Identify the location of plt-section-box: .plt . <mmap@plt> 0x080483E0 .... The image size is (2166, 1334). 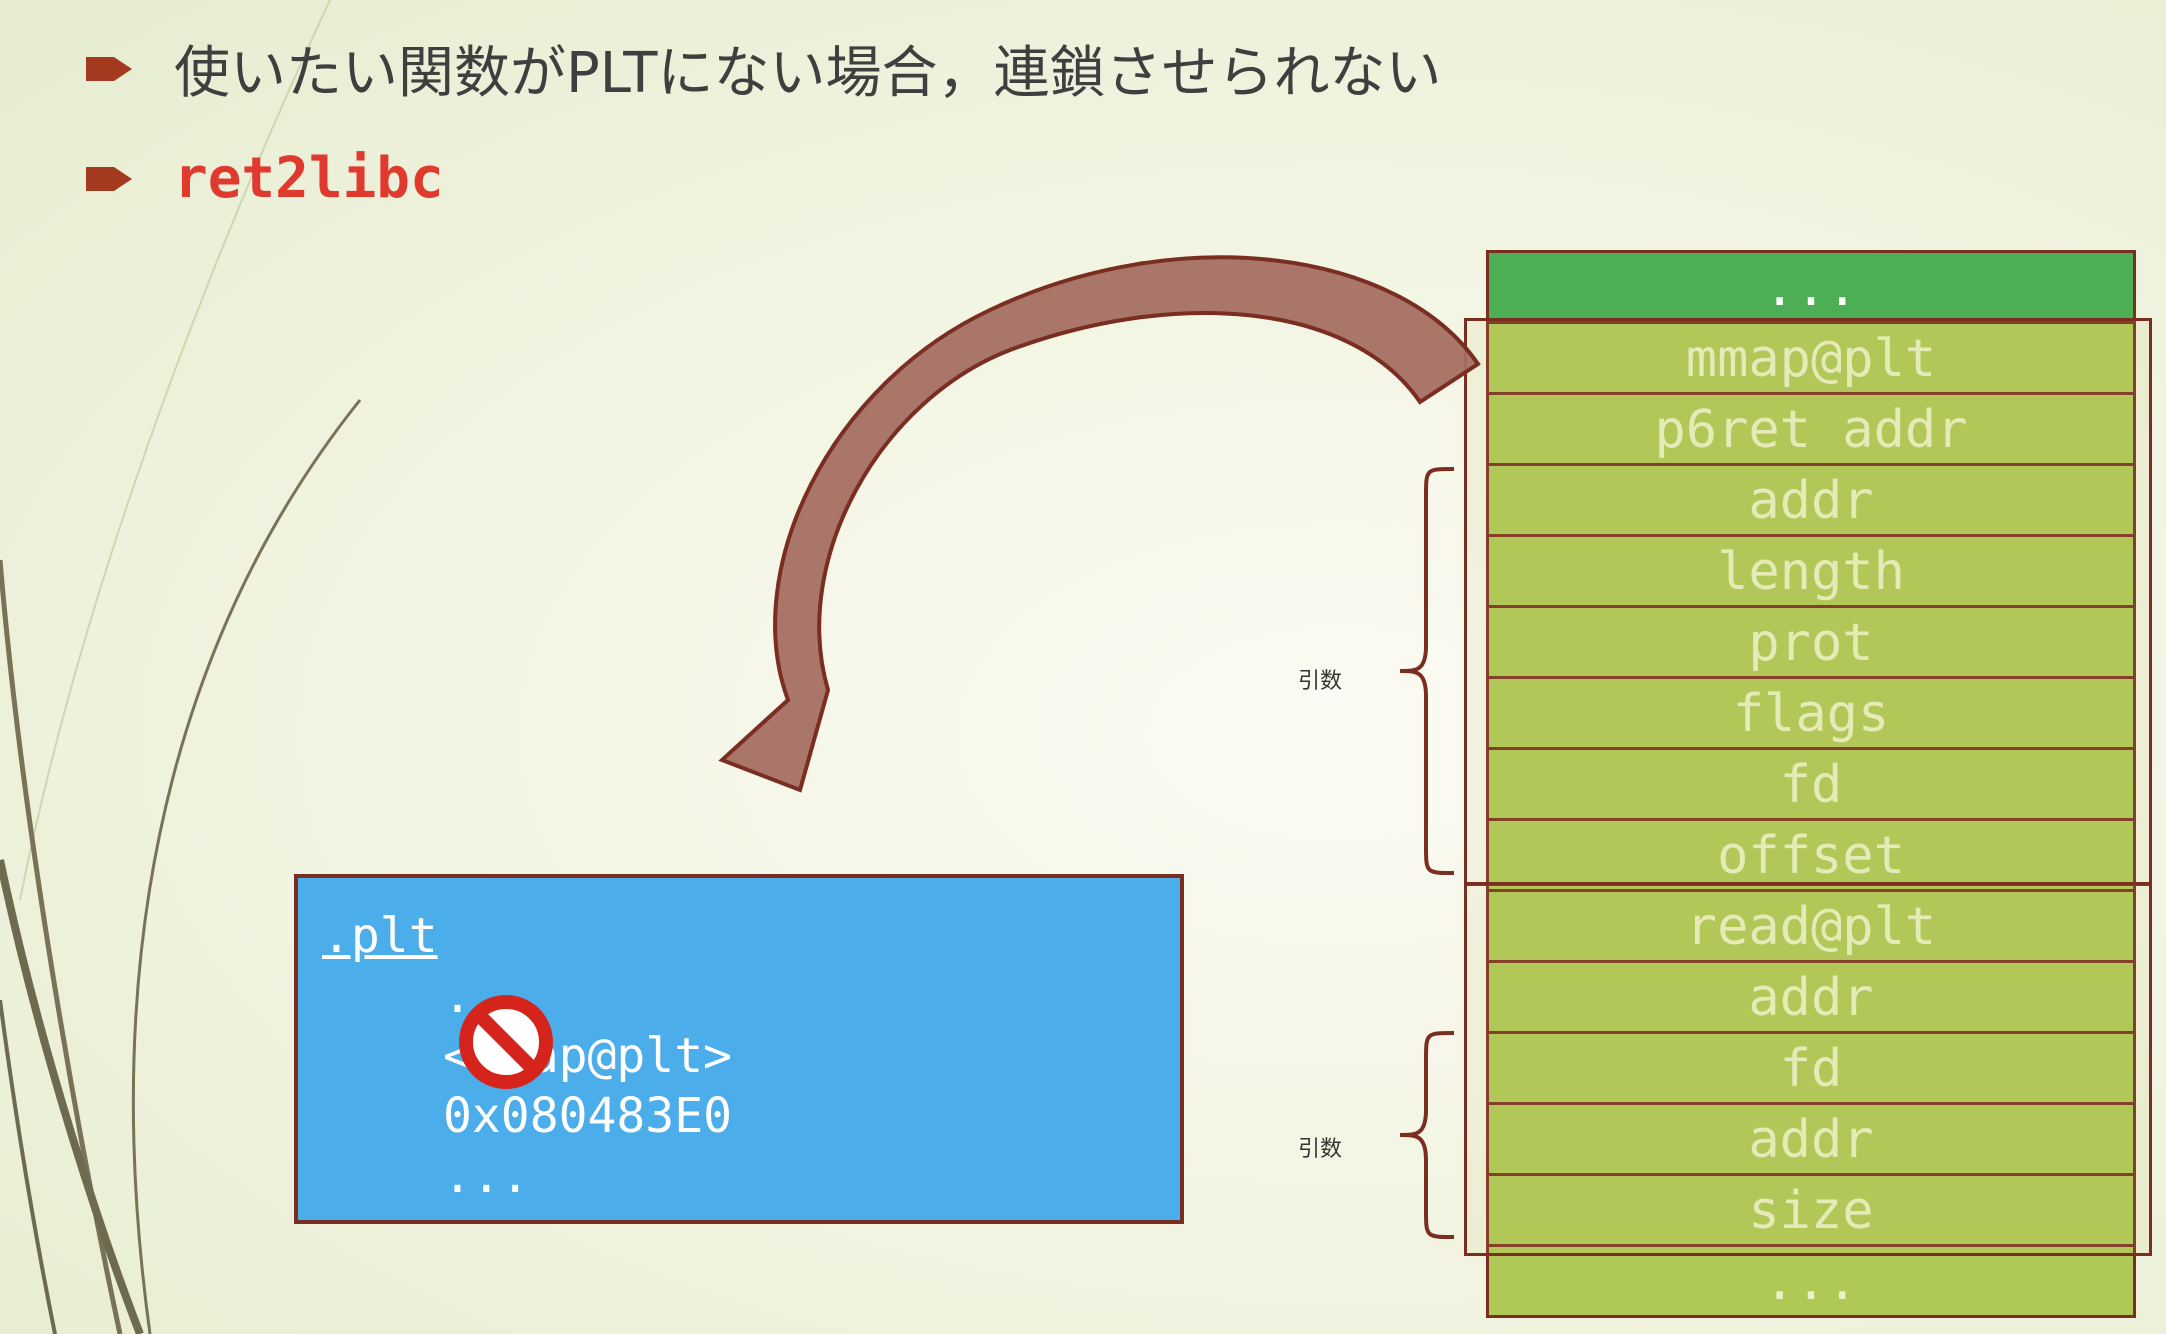
(739, 1049).